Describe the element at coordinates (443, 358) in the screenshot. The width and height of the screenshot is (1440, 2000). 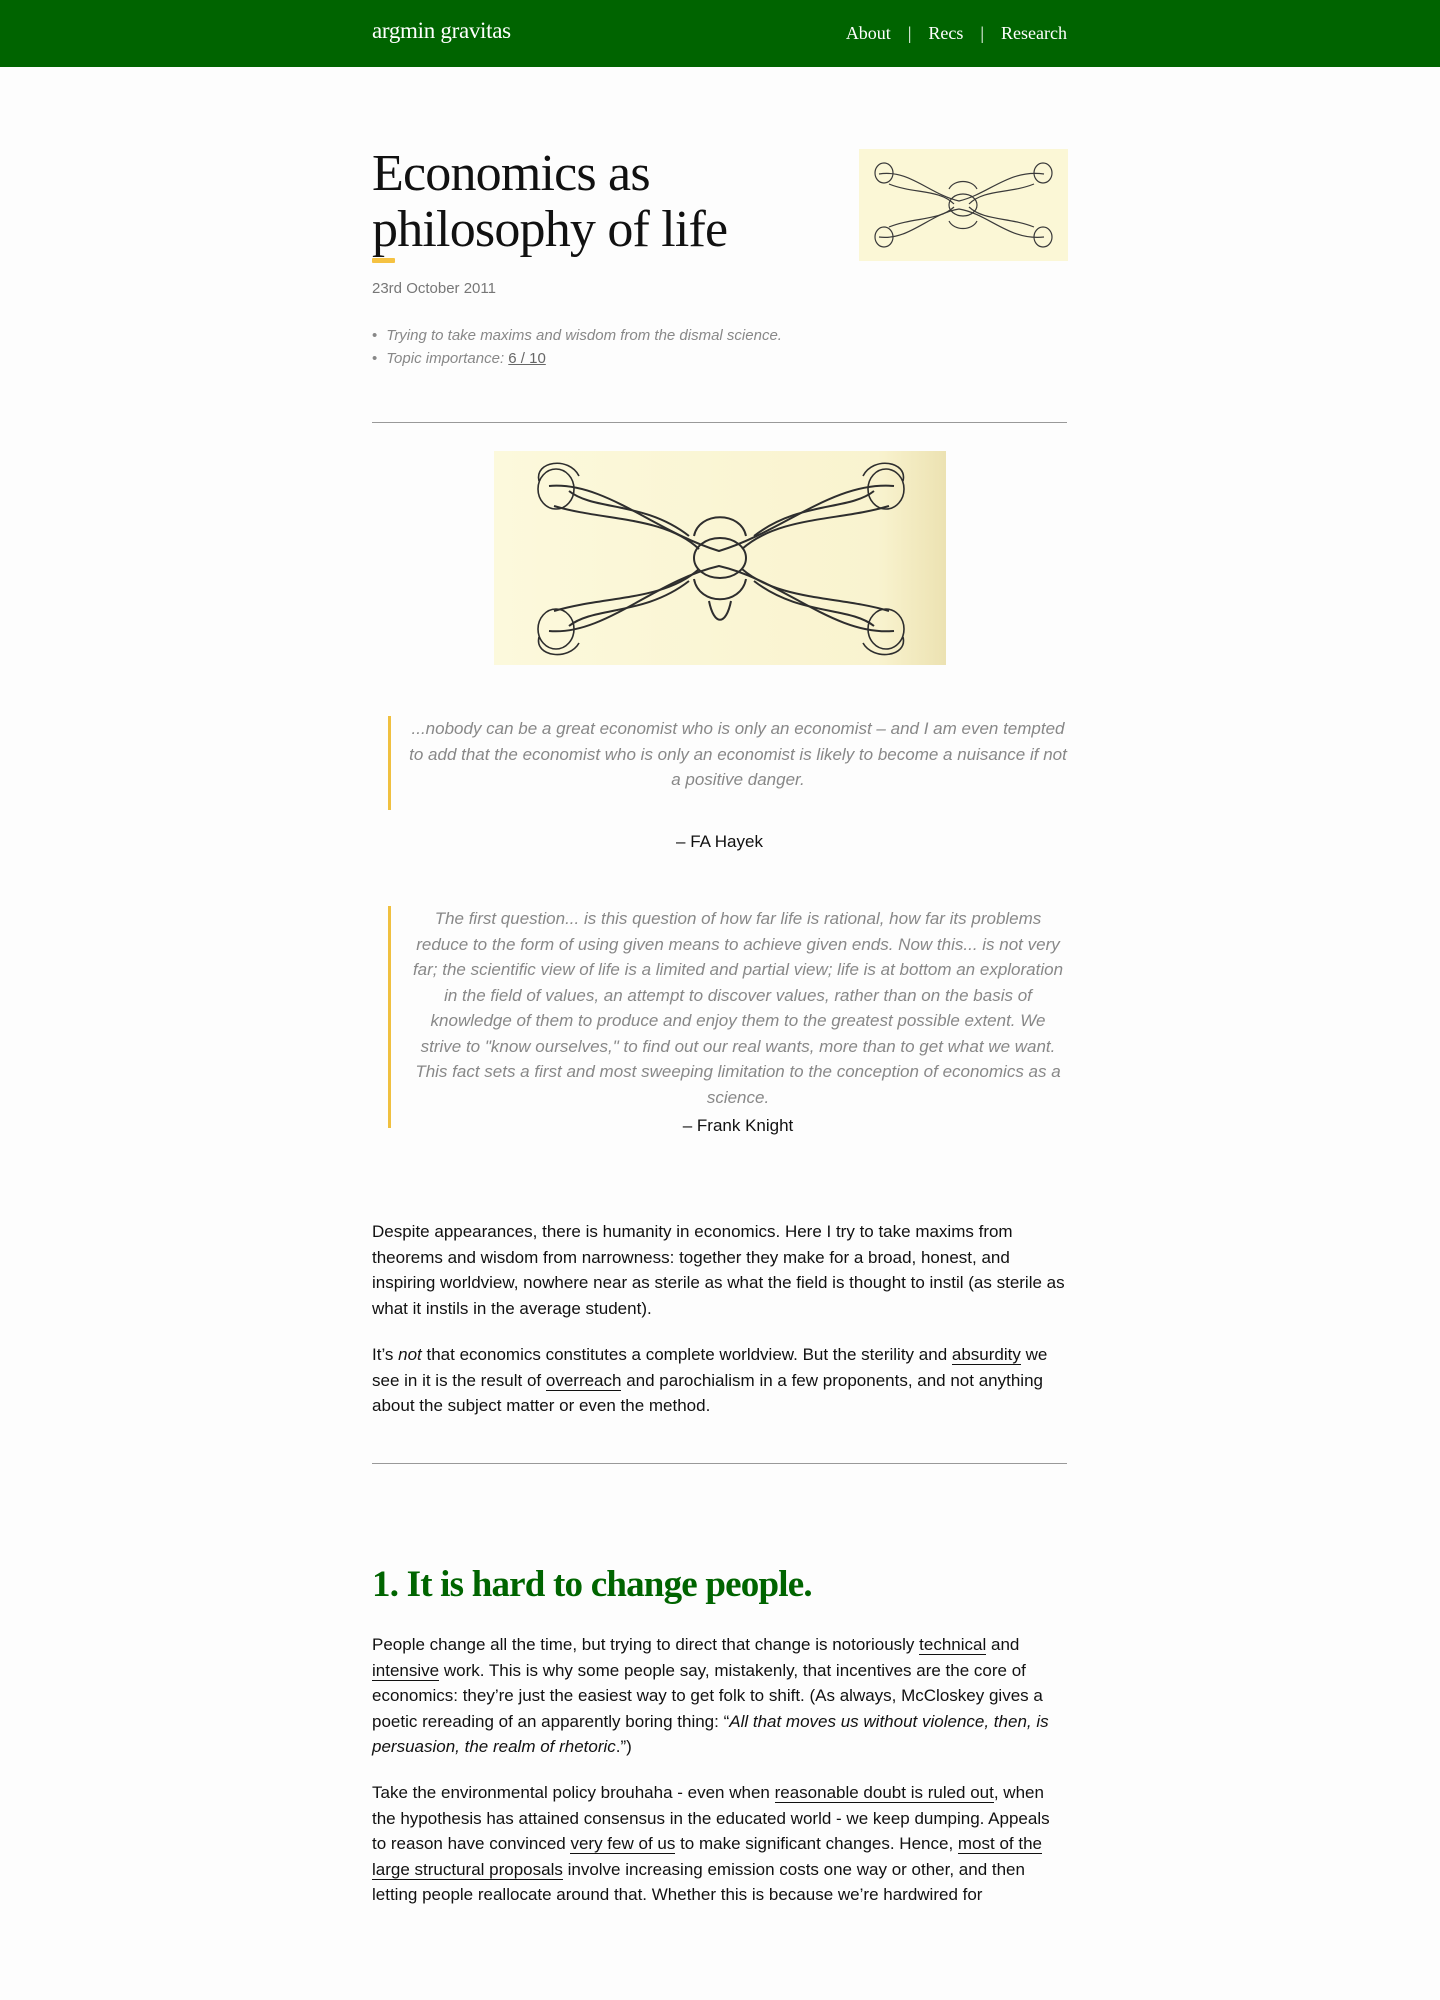
I see `importance-label: Topic importance` at that location.